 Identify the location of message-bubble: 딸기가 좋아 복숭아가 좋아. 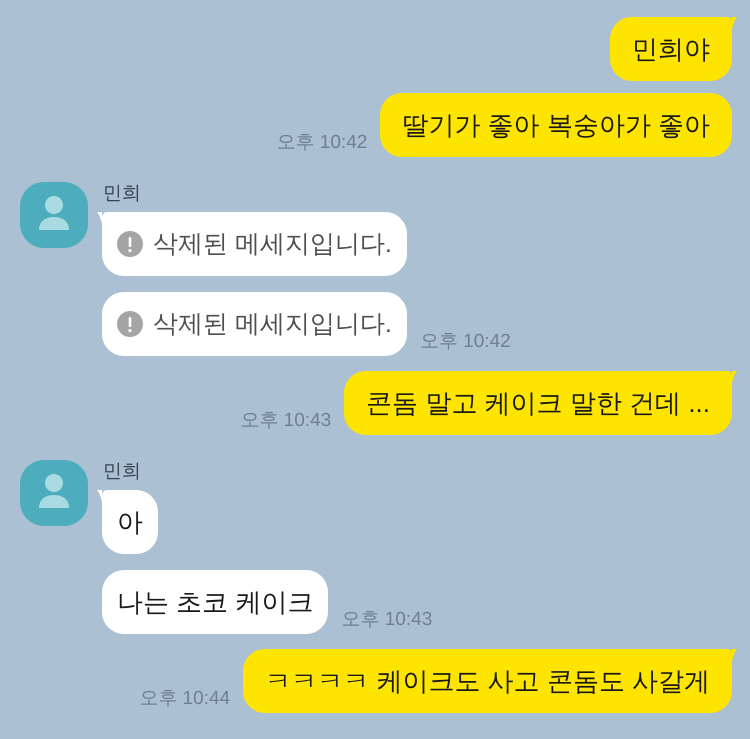
(556, 125).